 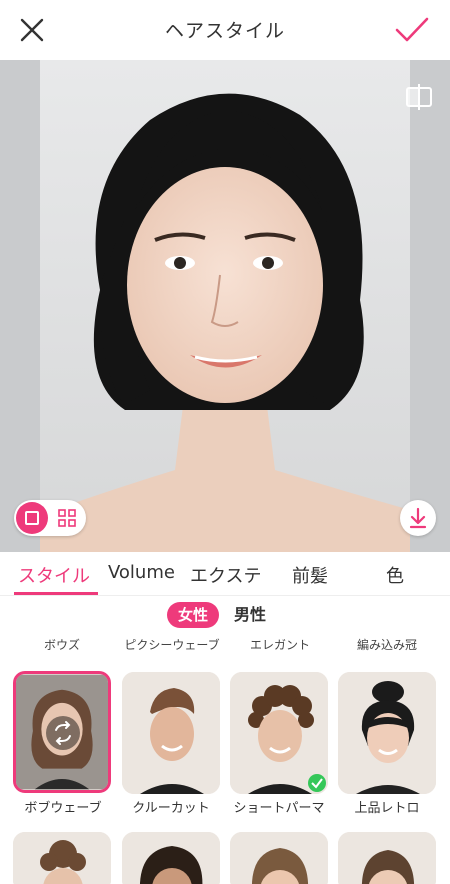 What do you see at coordinates (310, 575) in the screenshot?
I see `tab-bangs: 前髪` at bounding box center [310, 575].